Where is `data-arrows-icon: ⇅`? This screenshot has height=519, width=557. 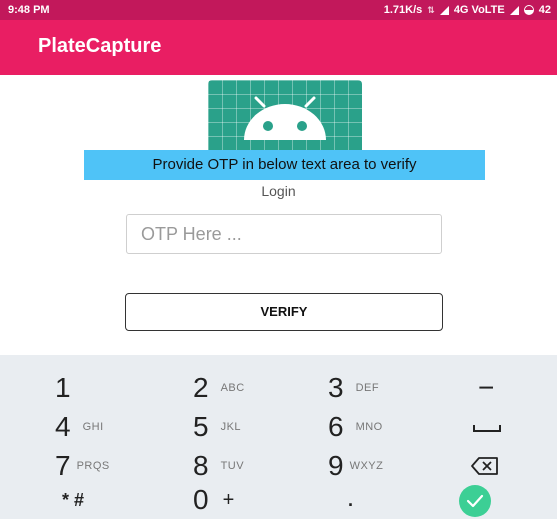
data-arrows-icon: ⇅ is located at coordinates (431, 9).